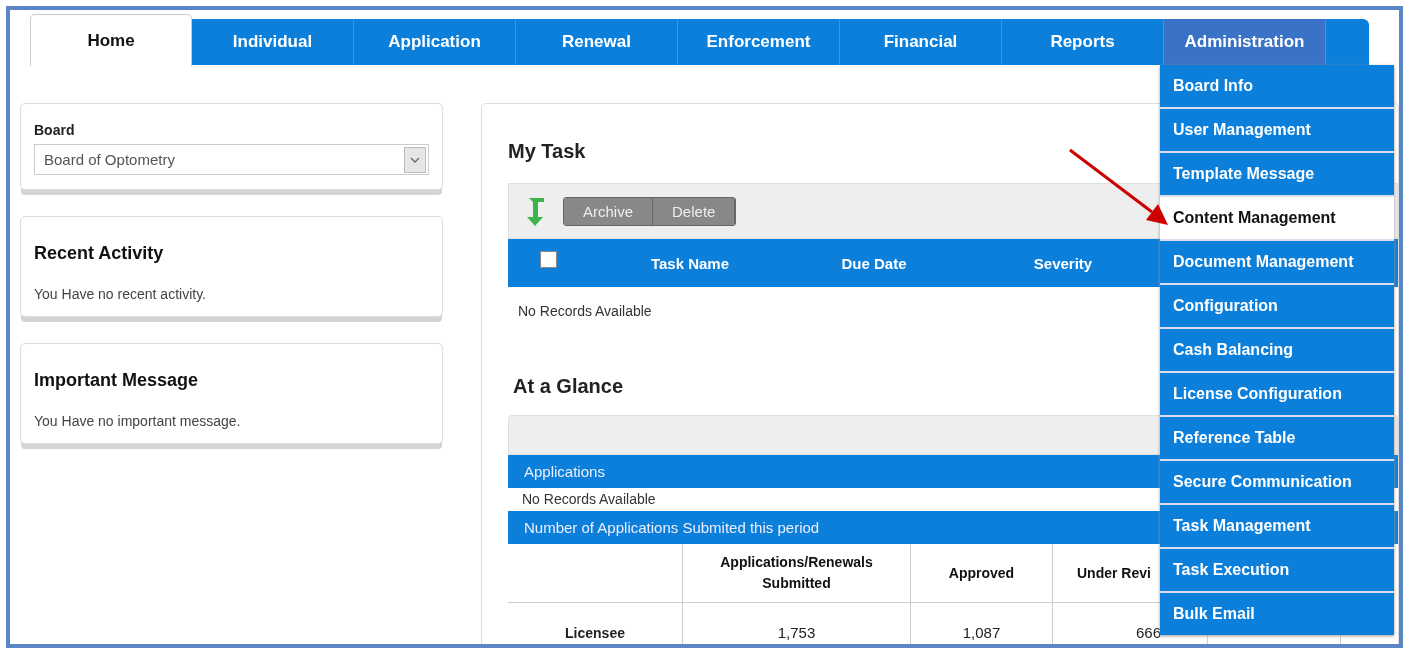 Image resolution: width=1409 pixels, height=654 pixels. Describe the element at coordinates (690, 263) in the screenshot. I see `column-header: Task Name` at that location.